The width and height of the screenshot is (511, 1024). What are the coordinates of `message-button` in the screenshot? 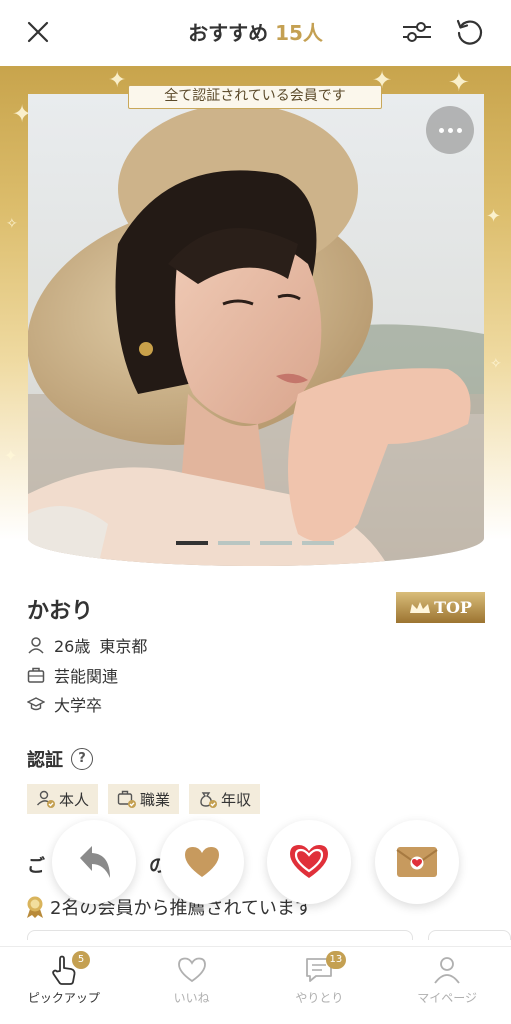 It's located at (417, 862).